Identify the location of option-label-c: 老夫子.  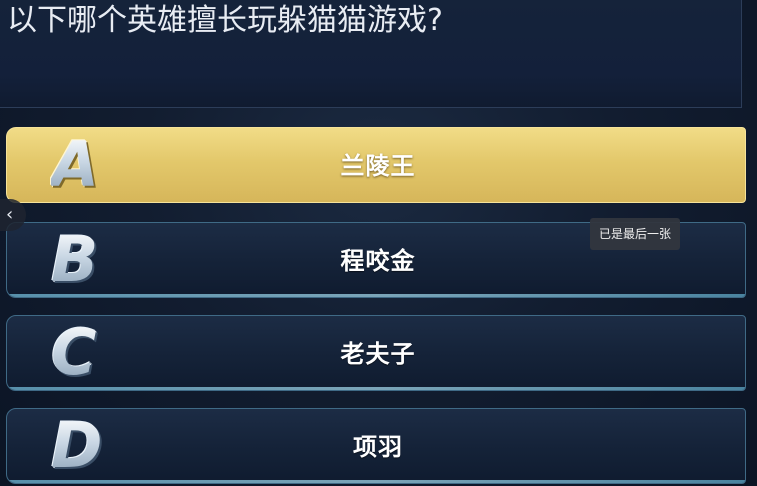
(378, 354).